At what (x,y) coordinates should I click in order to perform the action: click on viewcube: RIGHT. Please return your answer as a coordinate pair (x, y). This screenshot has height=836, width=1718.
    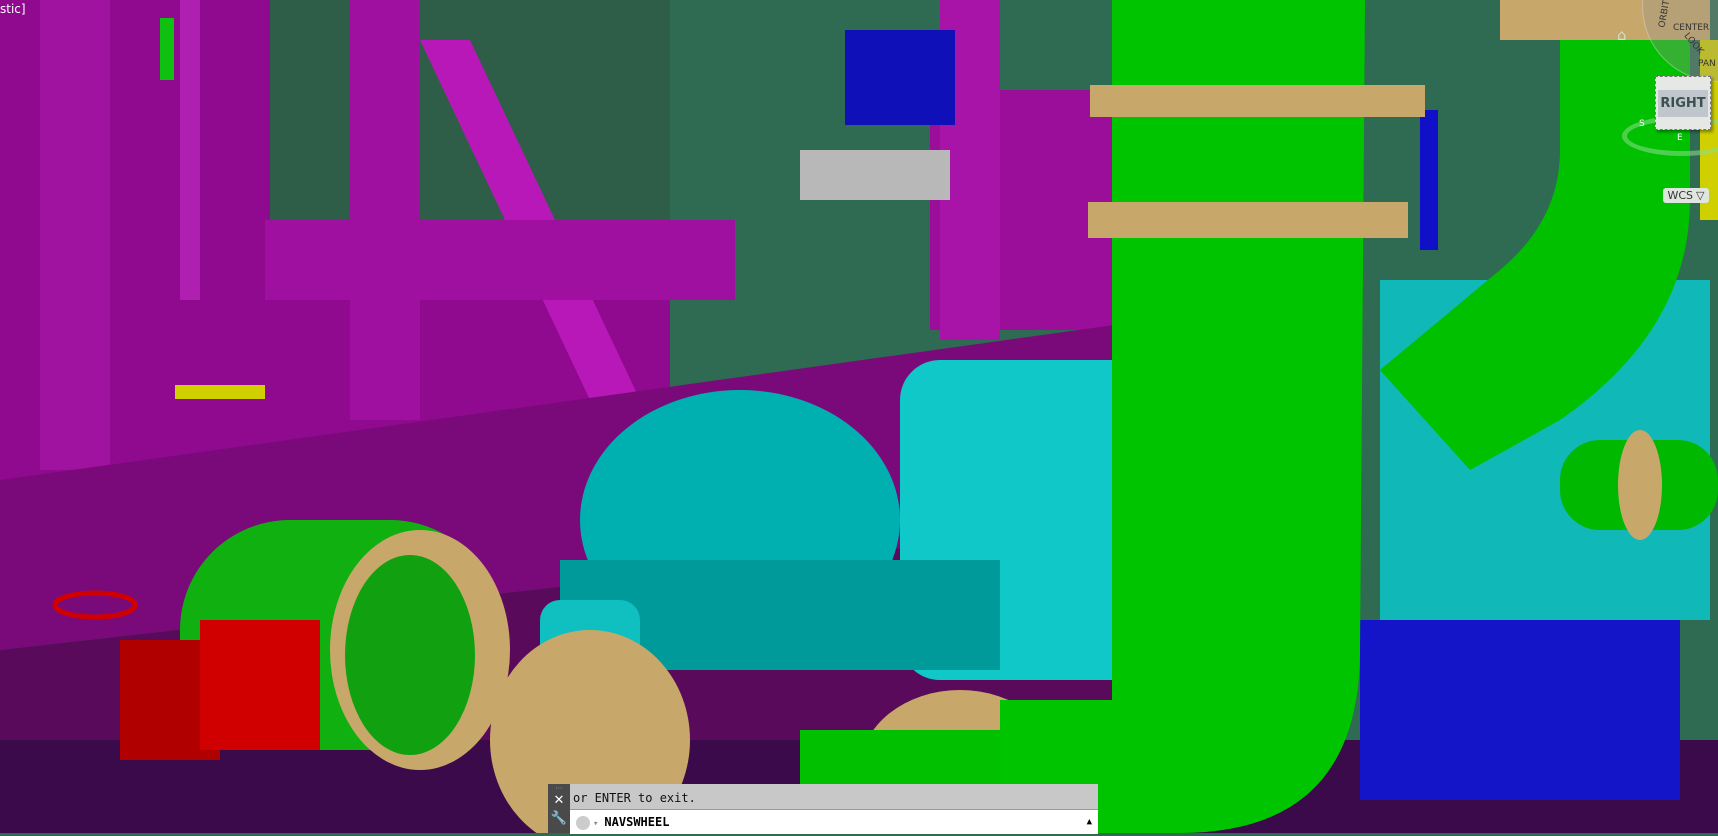
    Looking at the image, I should click on (1683, 103).